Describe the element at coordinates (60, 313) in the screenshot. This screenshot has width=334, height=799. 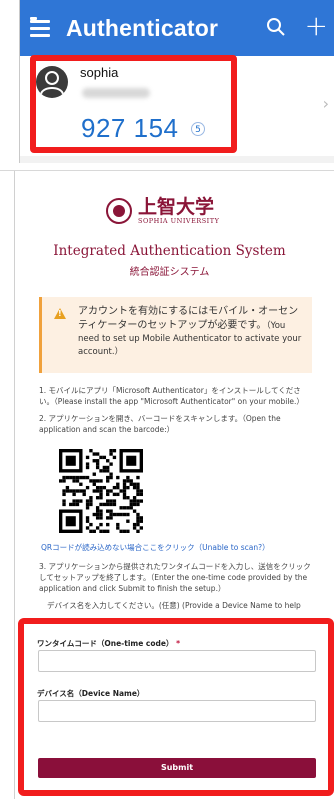
I see `warning-icon` at that location.